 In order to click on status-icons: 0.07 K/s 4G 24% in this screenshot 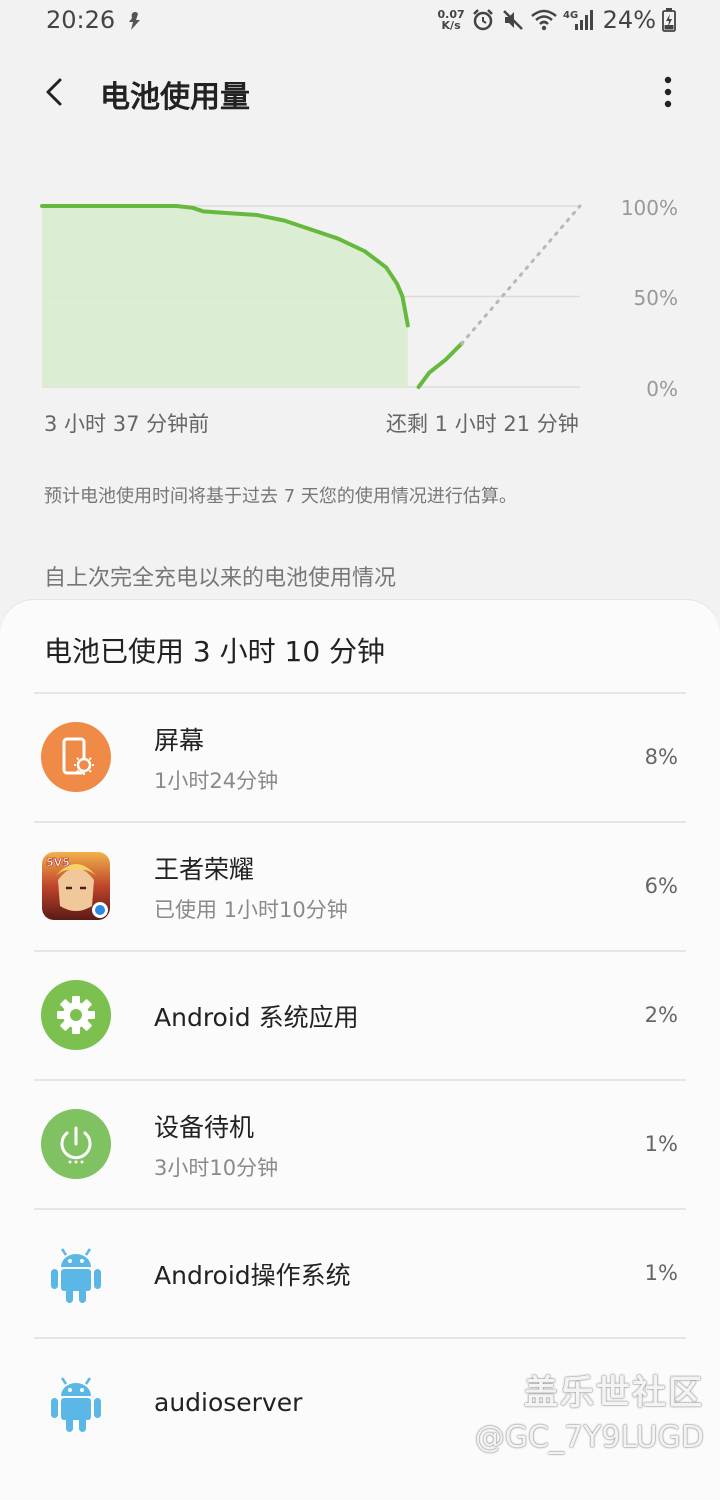, I will do `click(557, 20)`.